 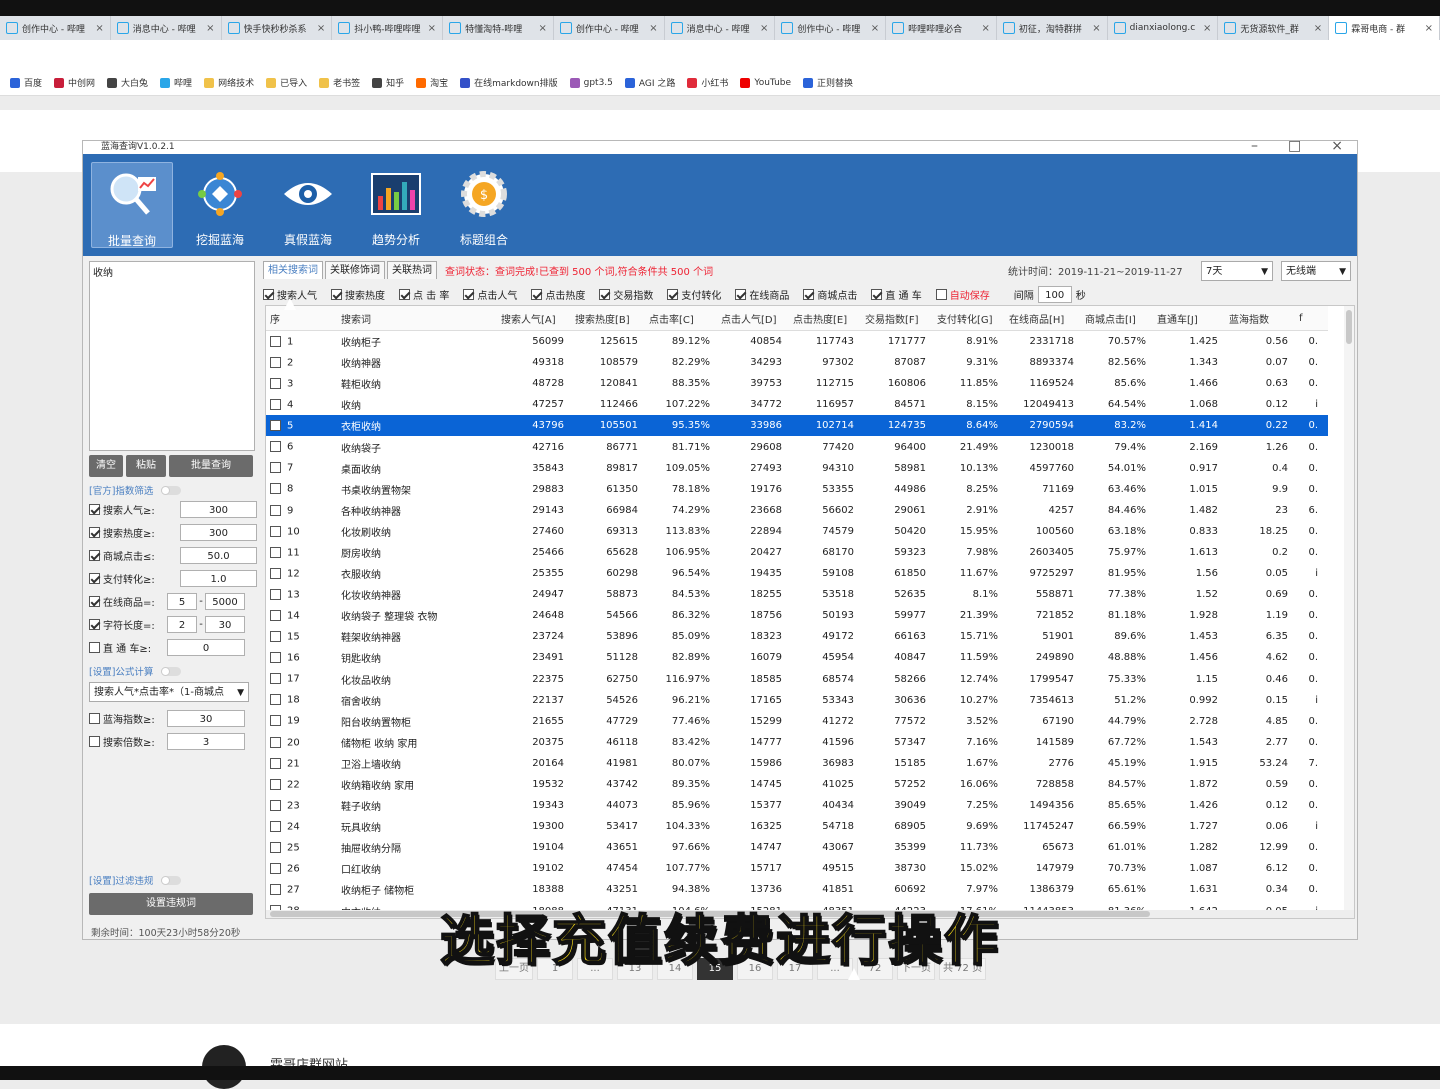 I want to click on browser-tab: 霖哥电商 - 群 ×, so click(x=1384, y=28).